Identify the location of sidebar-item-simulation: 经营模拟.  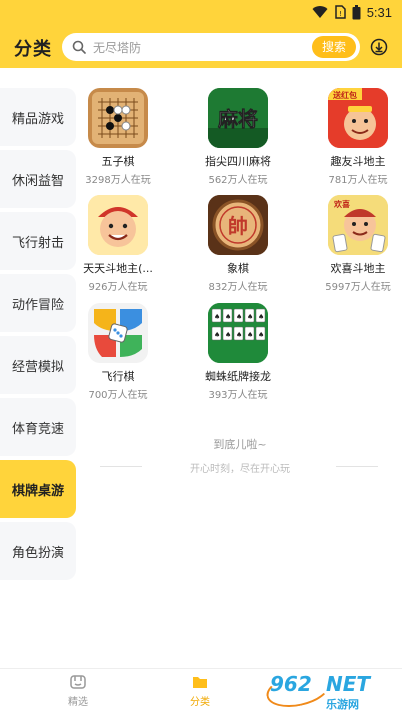
(38, 365).